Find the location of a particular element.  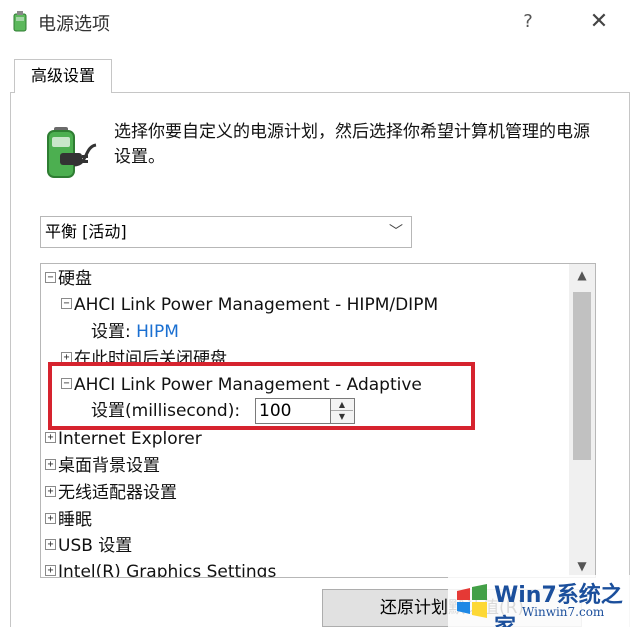

scrollbar-thumb is located at coordinates (582, 376).